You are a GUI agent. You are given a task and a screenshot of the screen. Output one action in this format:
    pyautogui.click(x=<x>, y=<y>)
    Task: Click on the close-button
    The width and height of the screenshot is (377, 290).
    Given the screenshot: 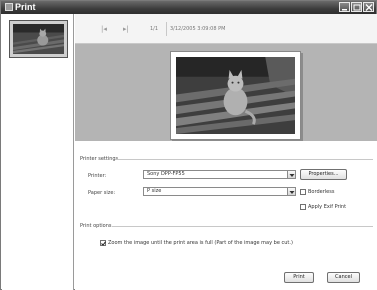 What is the action you would take?
    pyautogui.click(x=368, y=7)
    